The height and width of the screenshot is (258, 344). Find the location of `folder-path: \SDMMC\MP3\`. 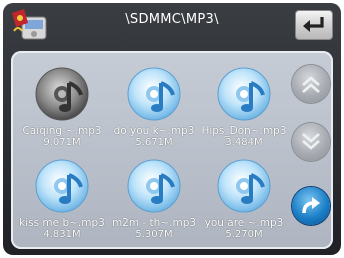

folder-path: \SDMMC\MP3\ is located at coordinates (172, 19).